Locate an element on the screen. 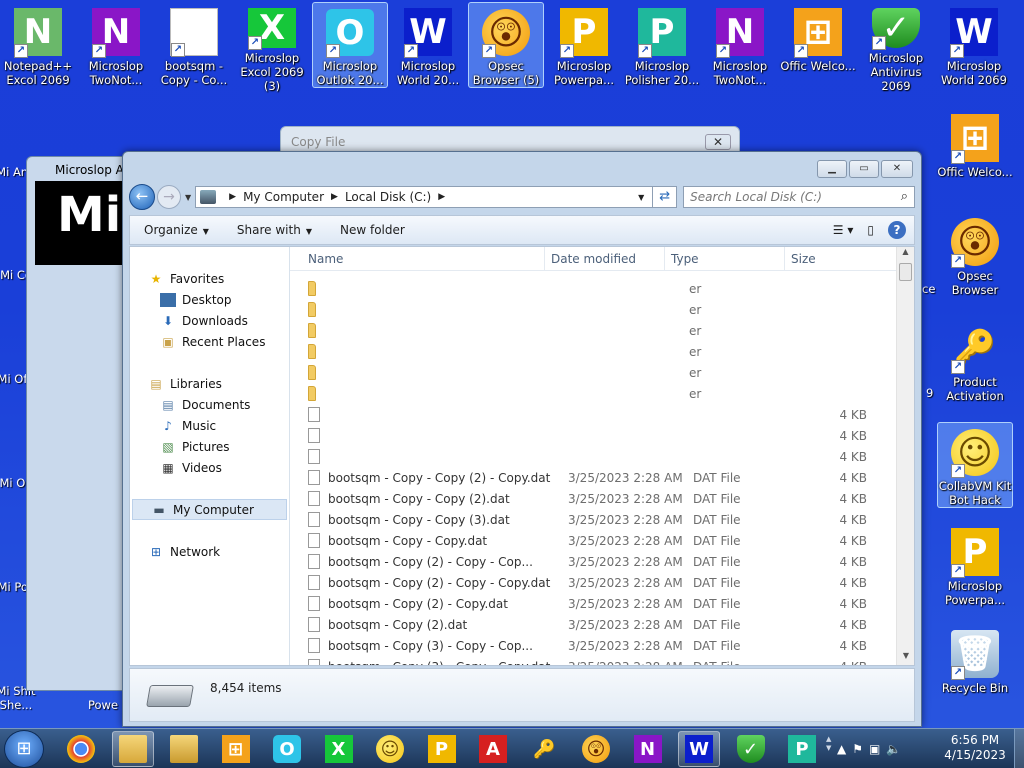  taskbar-button: 🔑 is located at coordinates (545, 749).